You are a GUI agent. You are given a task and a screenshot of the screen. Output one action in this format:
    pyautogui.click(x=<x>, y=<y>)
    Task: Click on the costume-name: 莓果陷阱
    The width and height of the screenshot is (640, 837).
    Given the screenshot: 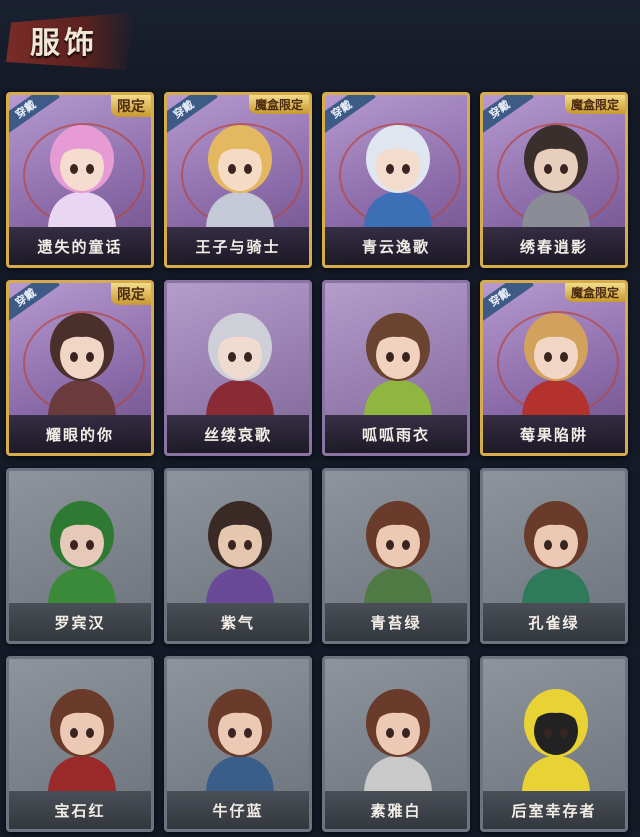 What is the action you would take?
    pyautogui.click(x=553, y=434)
    